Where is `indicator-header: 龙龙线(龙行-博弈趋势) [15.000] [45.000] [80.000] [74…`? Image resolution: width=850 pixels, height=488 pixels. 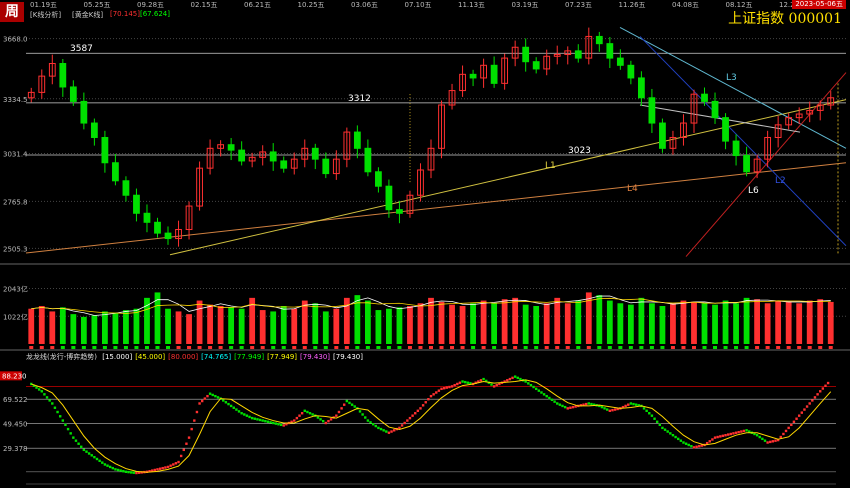 indicator-header: 龙龙线(龙行-博弈趋势) [15.000] [45.000] [80.000] [74… is located at coordinates (196, 357).